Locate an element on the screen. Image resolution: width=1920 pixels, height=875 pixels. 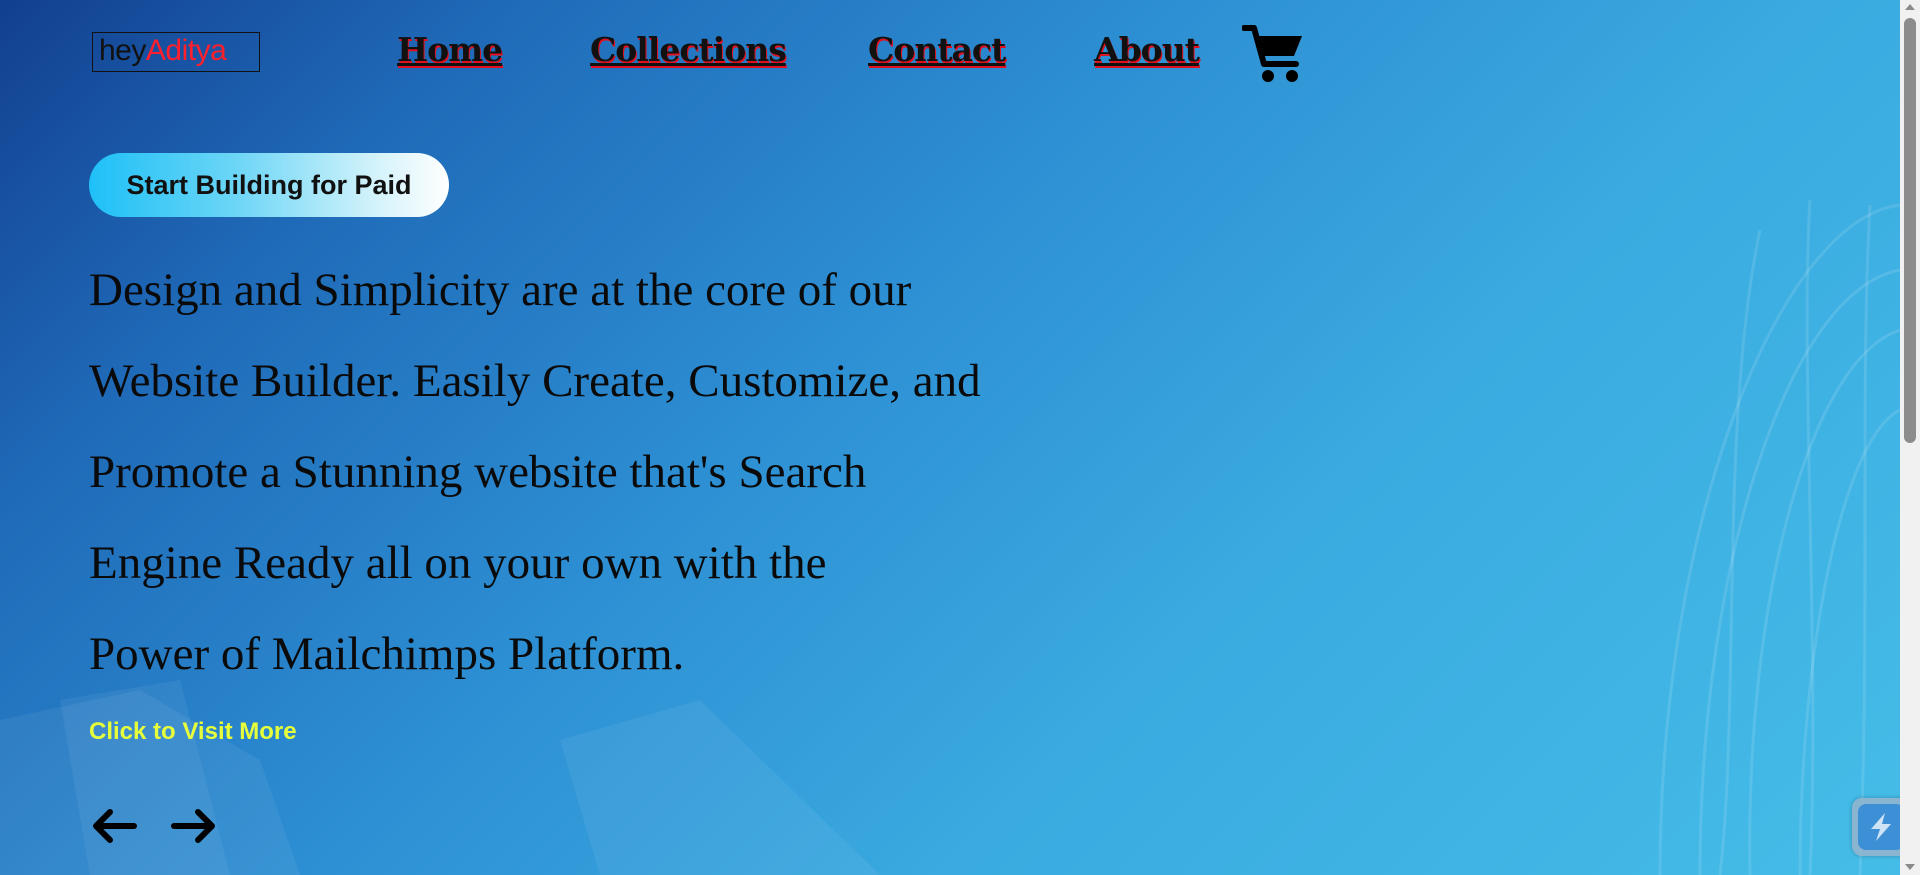
site-logo: heyAditya is located at coordinates (176, 52).